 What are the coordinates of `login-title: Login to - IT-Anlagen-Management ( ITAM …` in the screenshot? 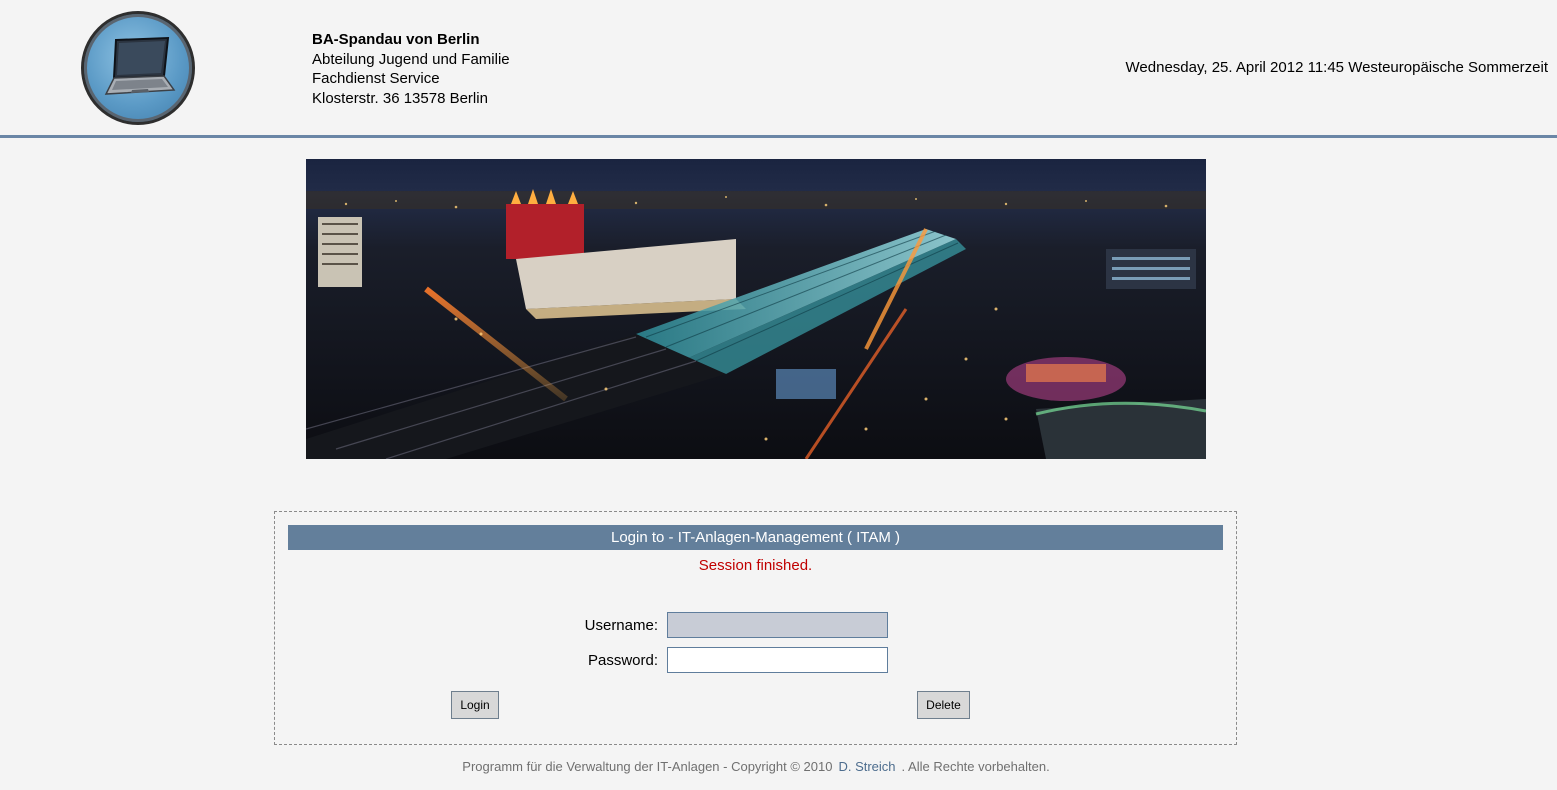 It's located at (755, 537).